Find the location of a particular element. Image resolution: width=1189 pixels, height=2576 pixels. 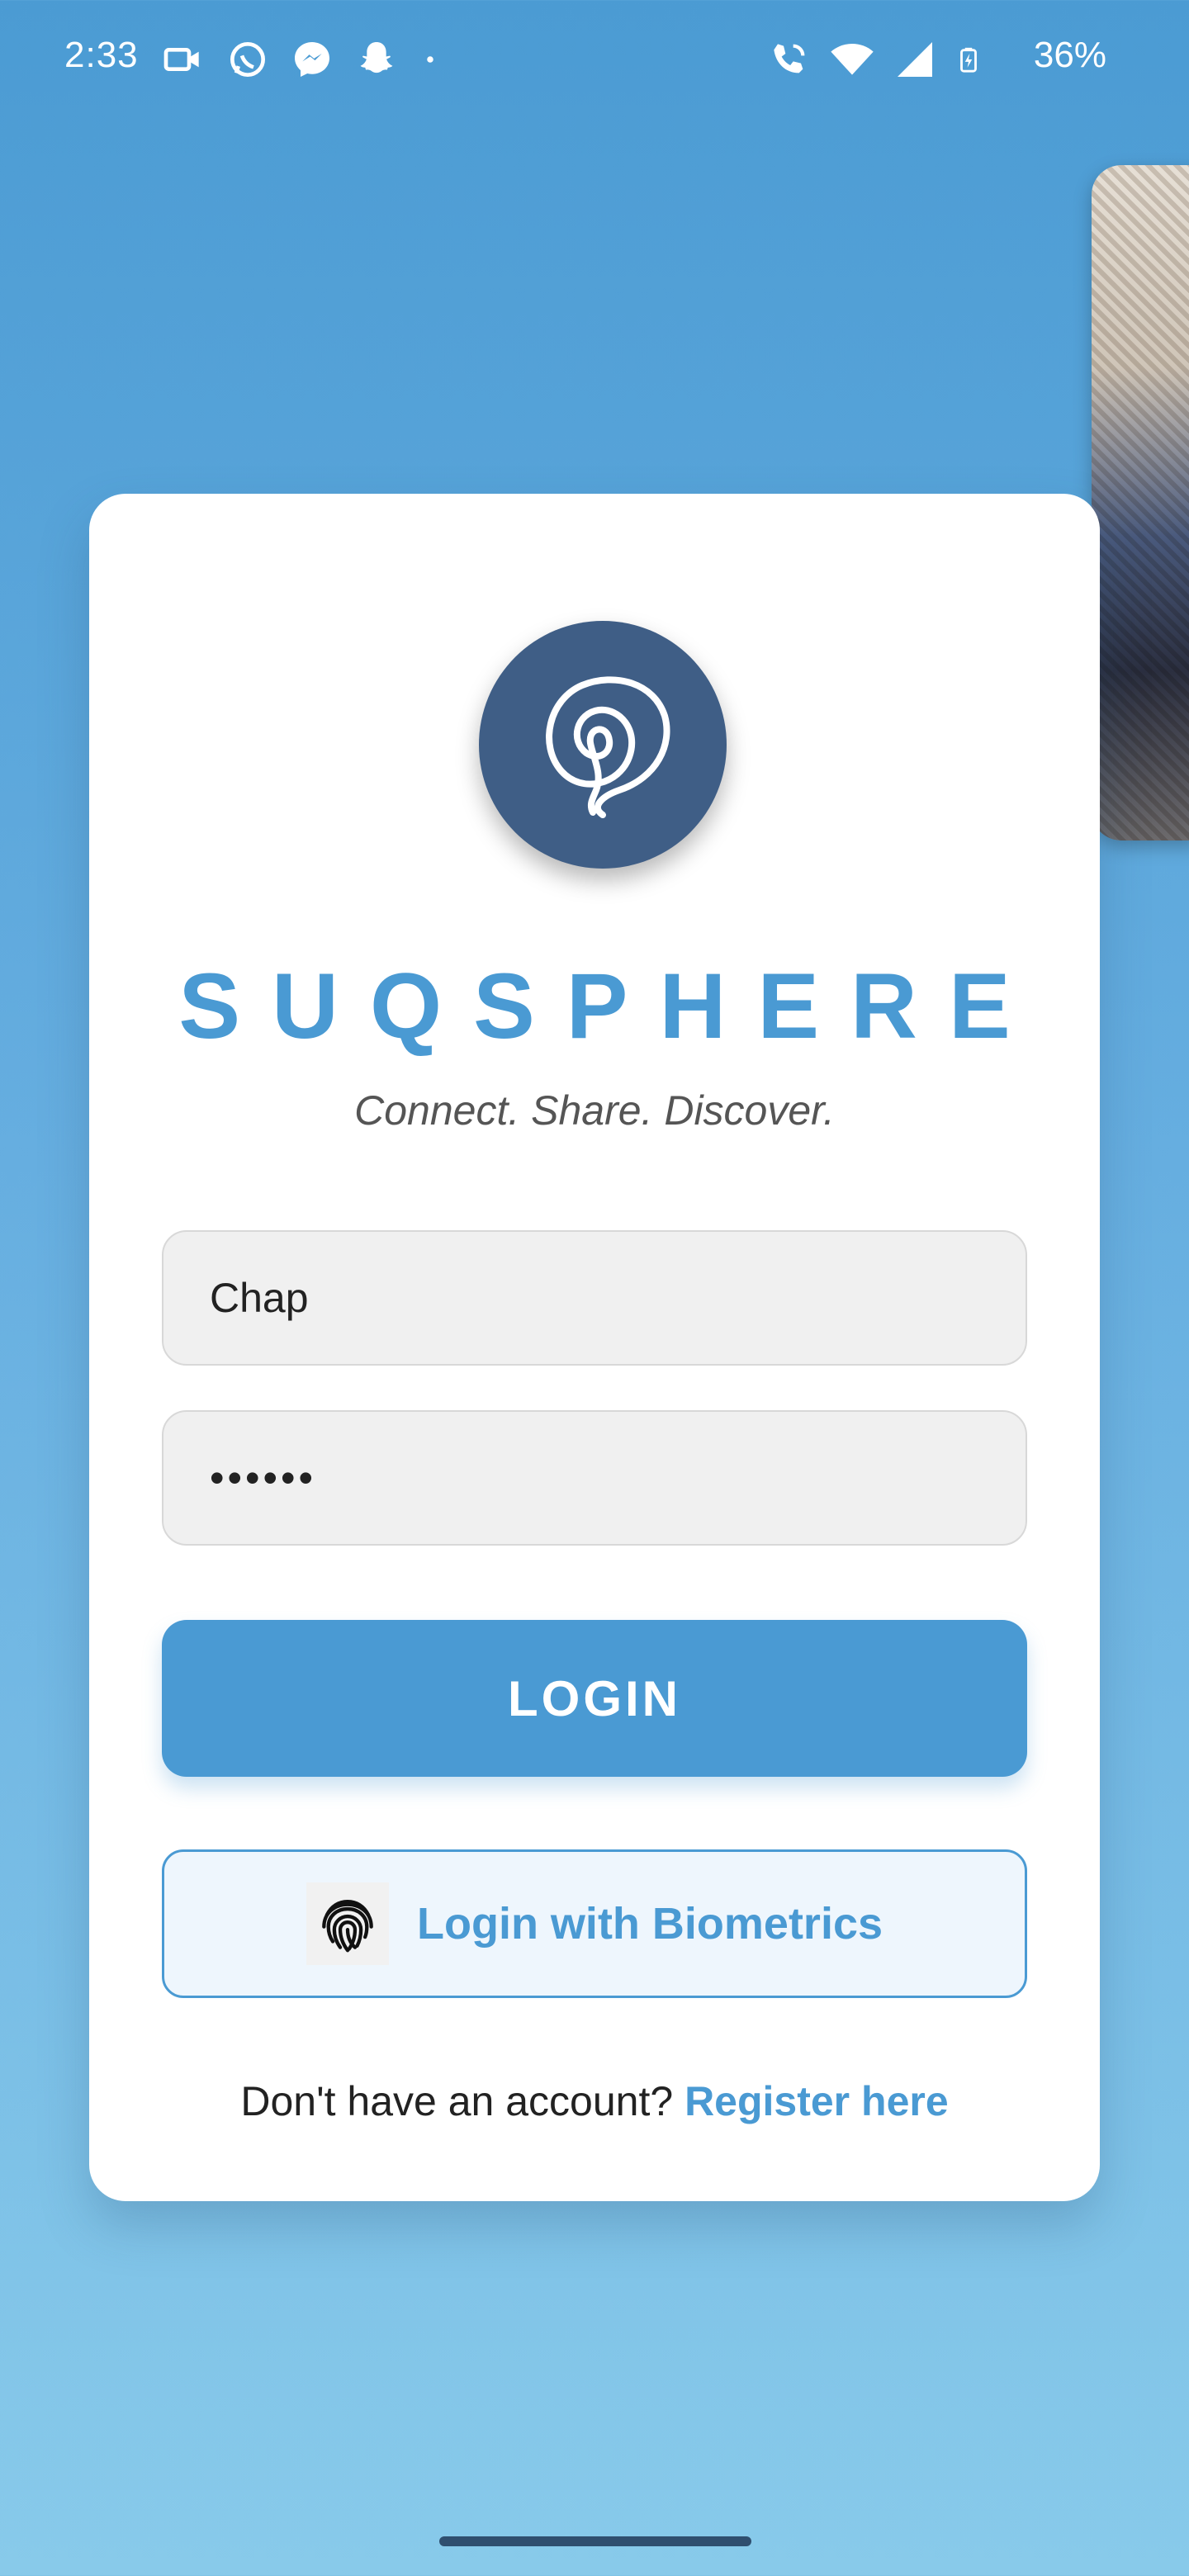

video-call-icon is located at coordinates (181, 59).